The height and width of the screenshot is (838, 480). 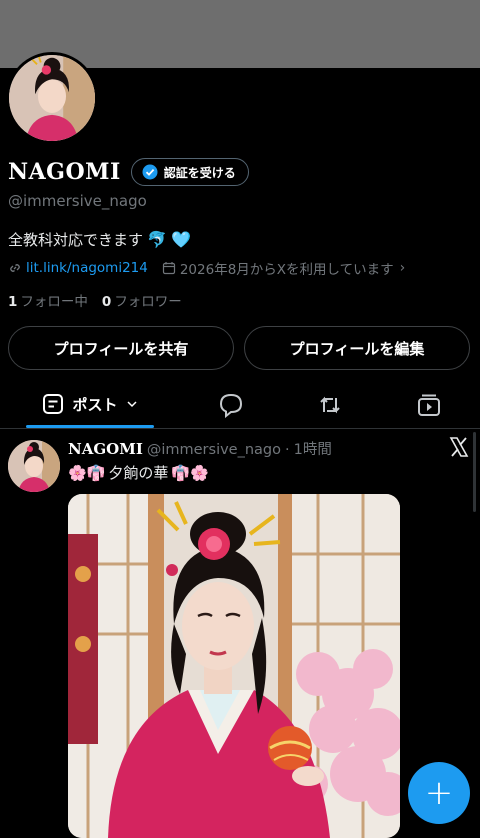 I want to click on share-profile-button: プロフィールを共有, so click(x=121, y=348).